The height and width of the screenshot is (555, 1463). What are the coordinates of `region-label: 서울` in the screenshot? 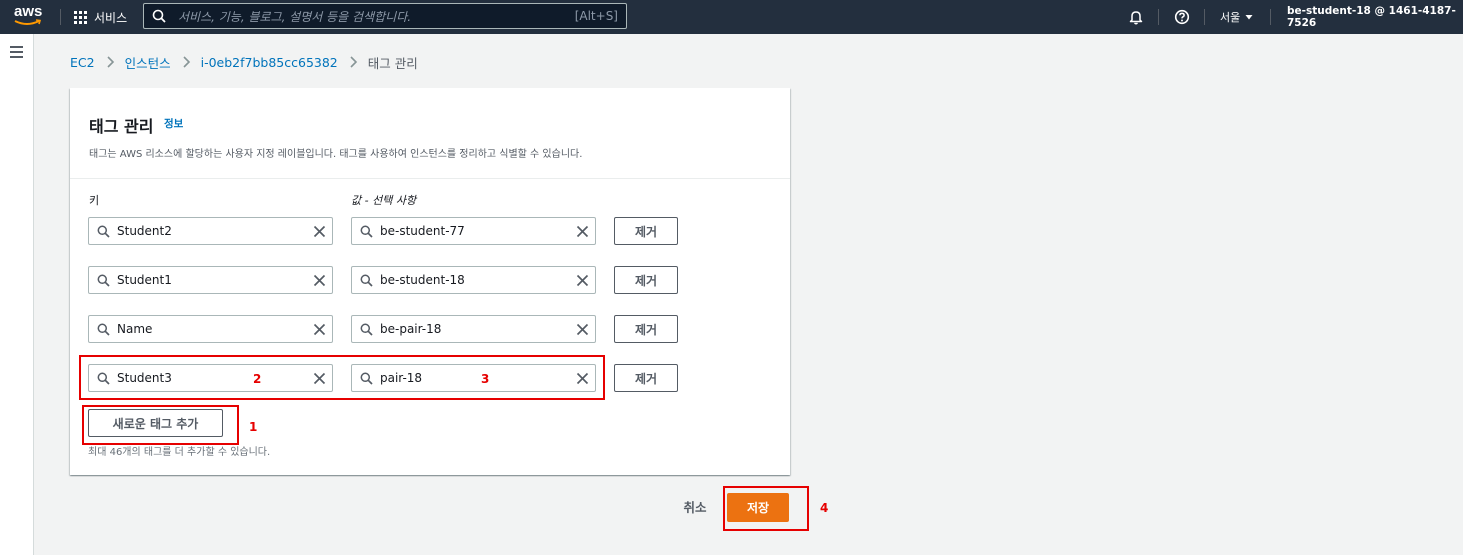 It's located at (1230, 17).